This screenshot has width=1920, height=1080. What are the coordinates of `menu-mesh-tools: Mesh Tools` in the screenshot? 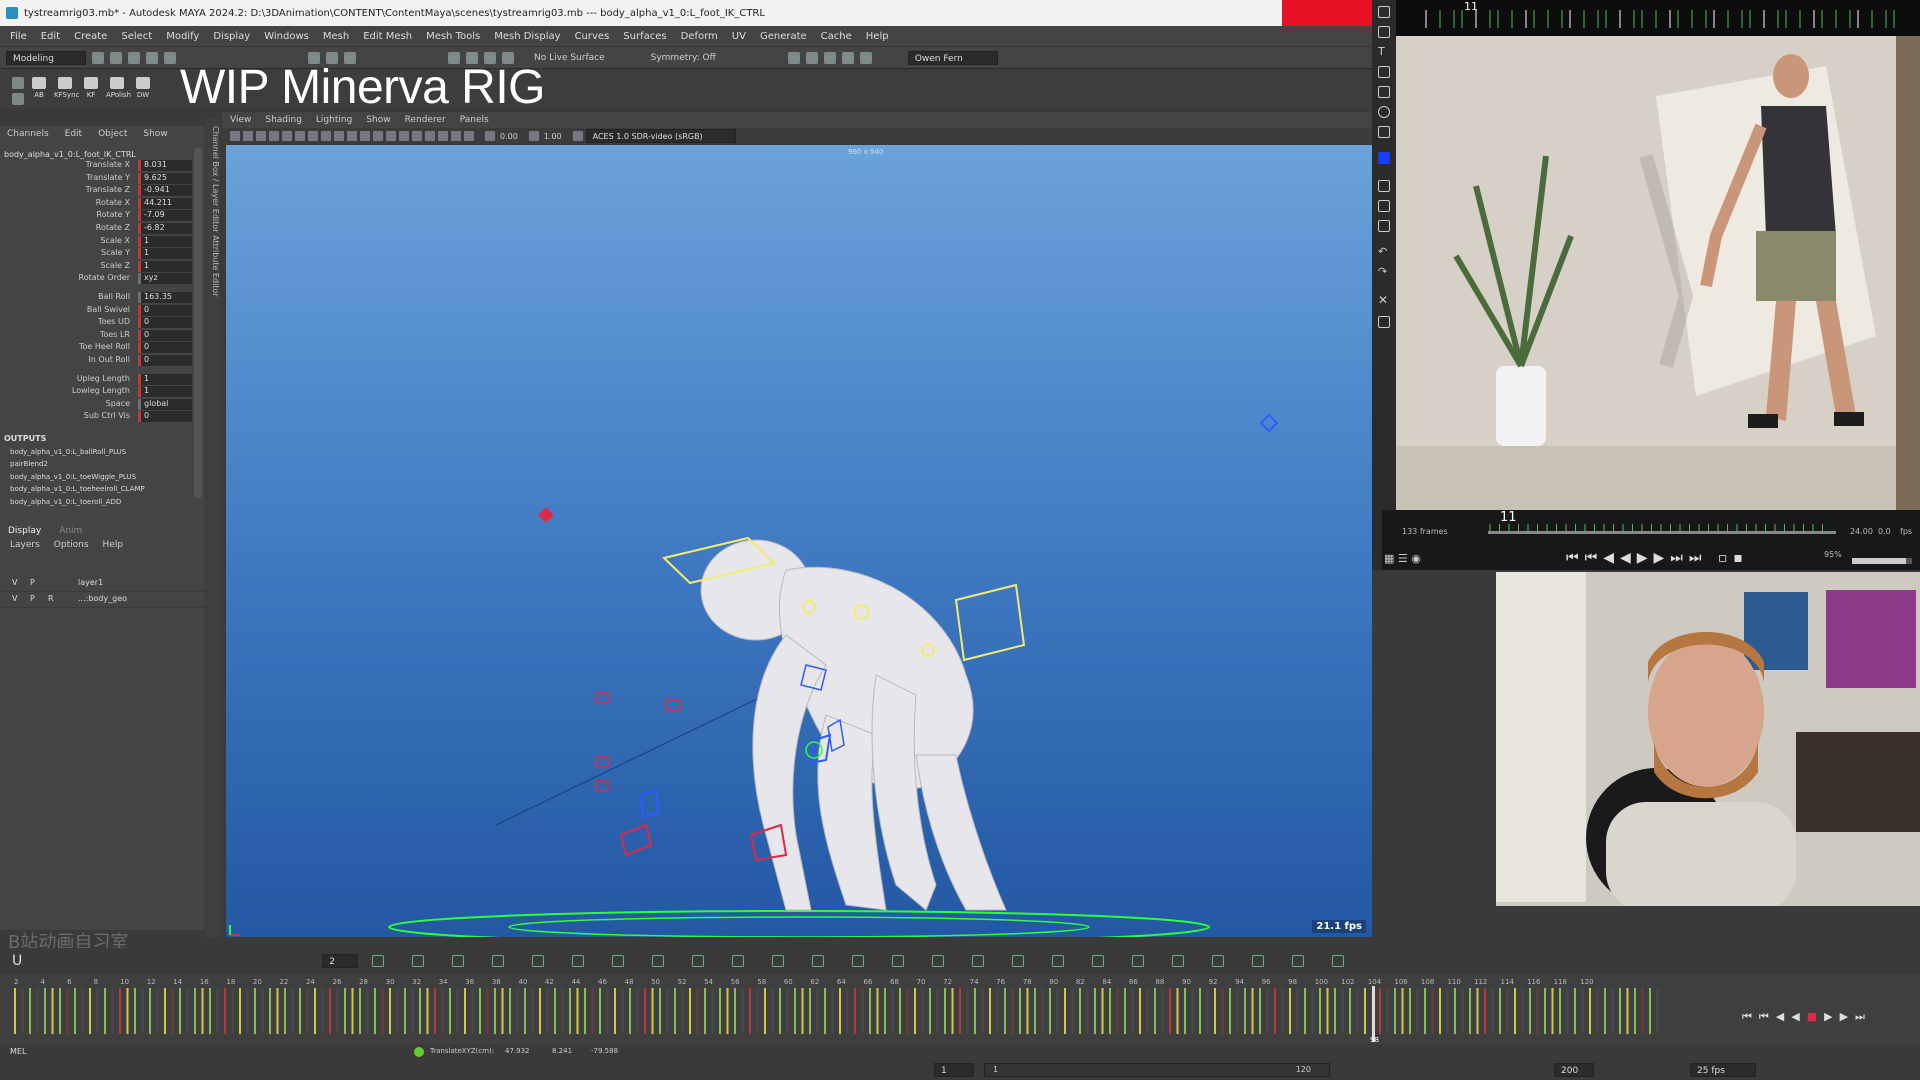 It's located at (453, 36).